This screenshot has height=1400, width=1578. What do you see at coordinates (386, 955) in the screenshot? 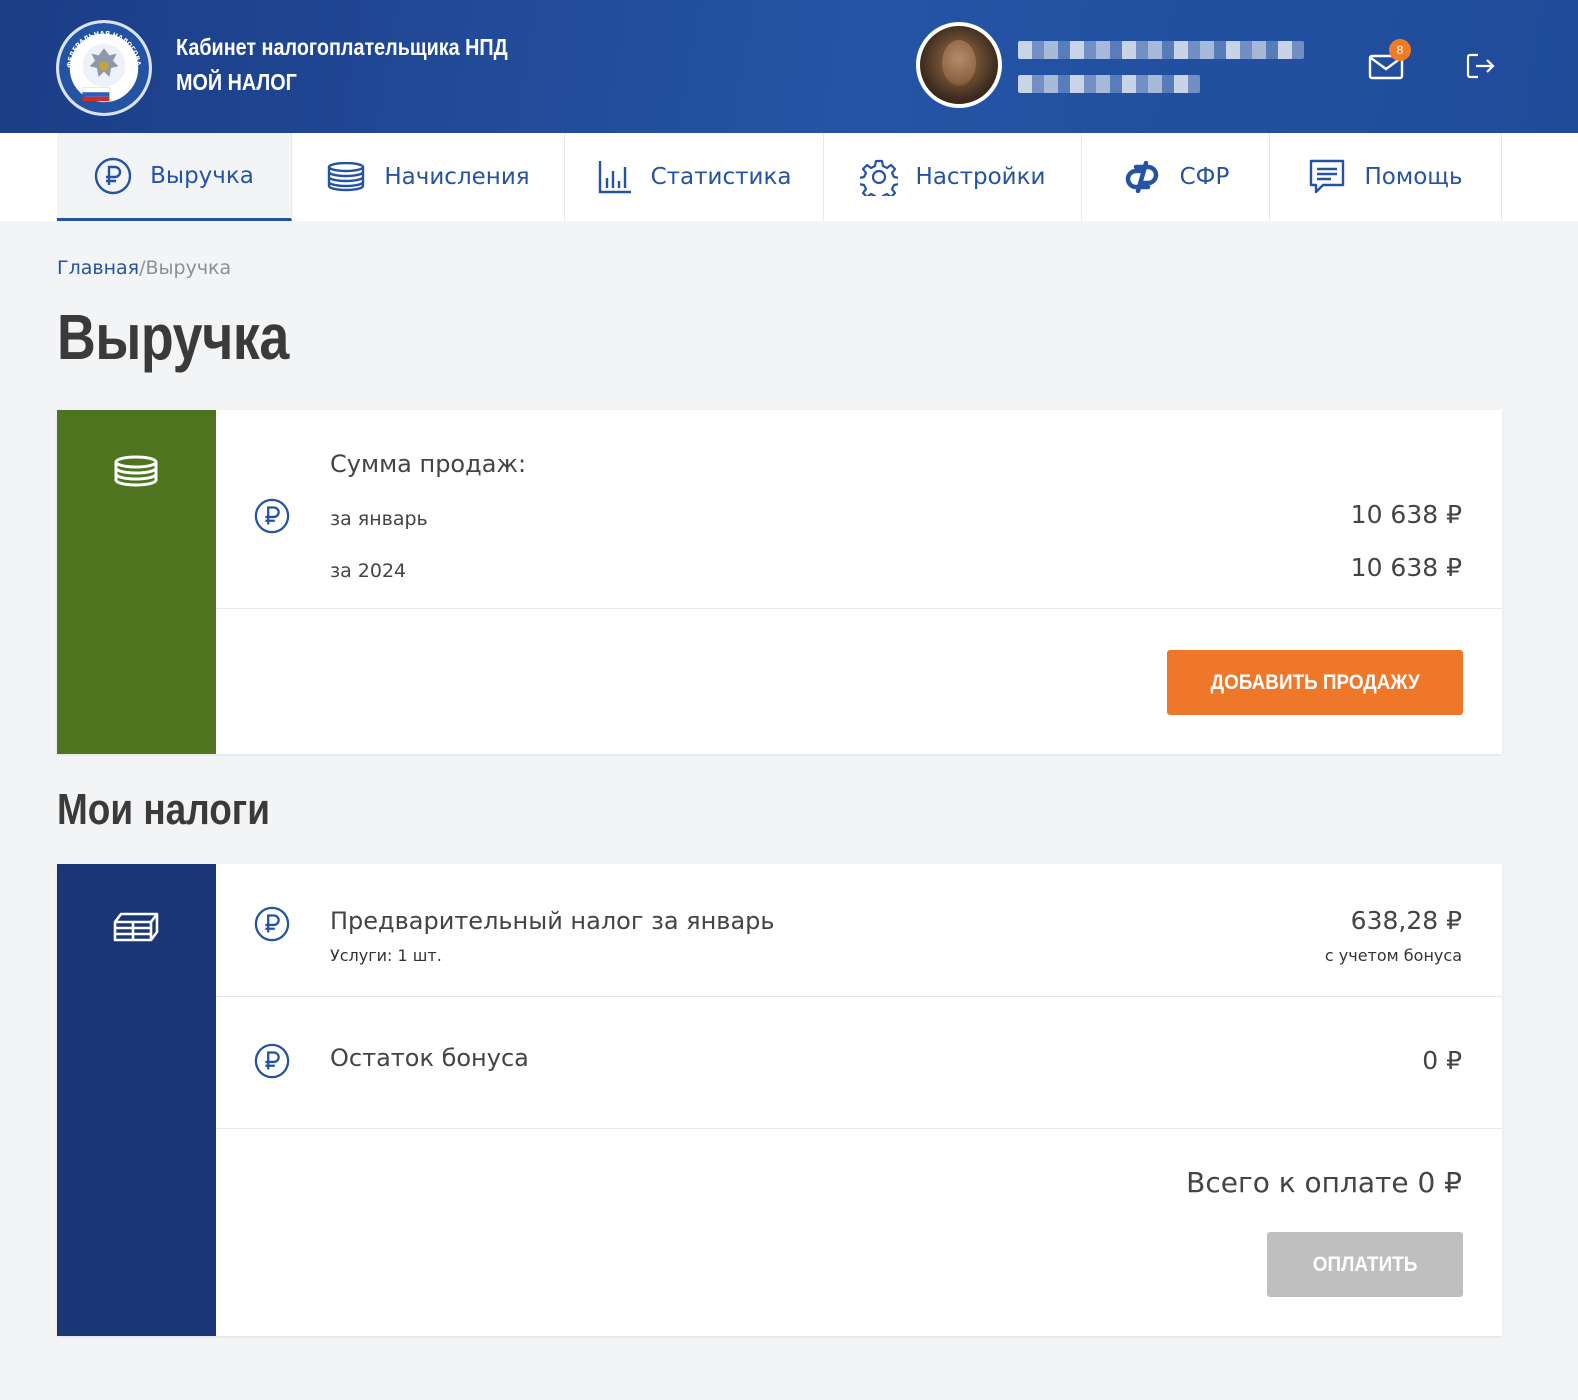
I see `services-count: Услуги: 1 шт.` at bounding box center [386, 955].